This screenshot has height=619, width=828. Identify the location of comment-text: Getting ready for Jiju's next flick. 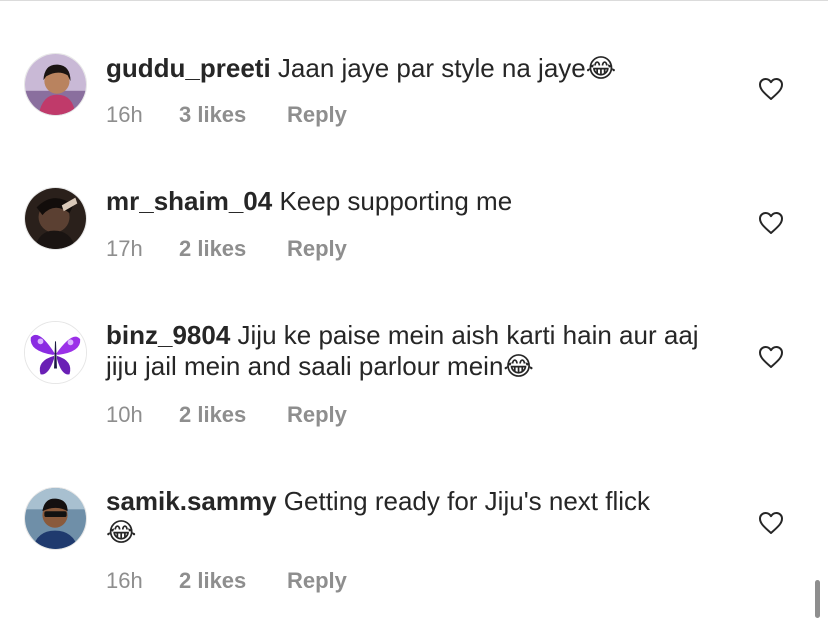
(467, 501).